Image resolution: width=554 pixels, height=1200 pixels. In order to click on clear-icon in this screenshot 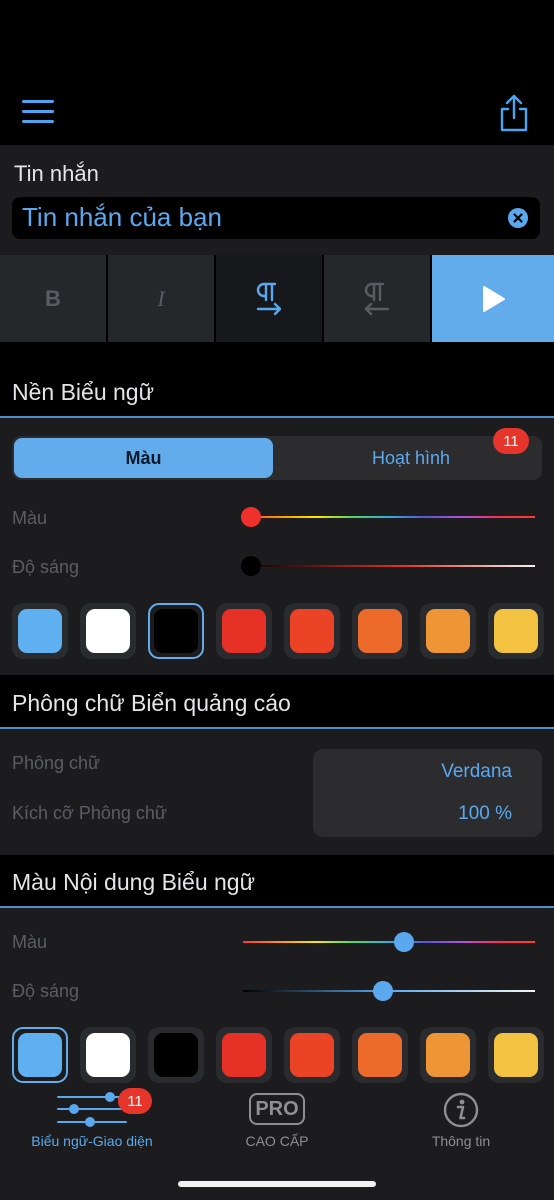, I will do `click(518, 218)`.